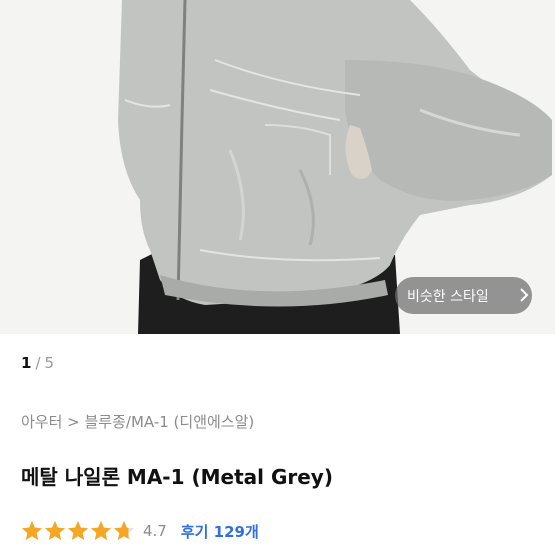 The height and width of the screenshot is (555, 555). I want to click on image-pagination: 1/5, so click(37, 363).